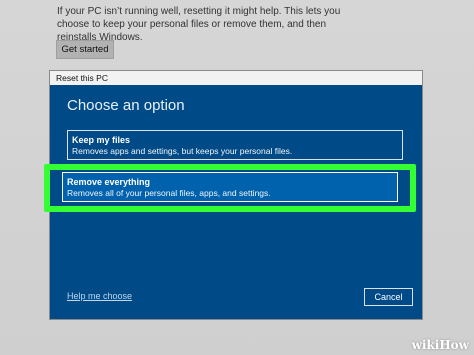 The image size is (474, 355). What do you see at coordinates (99, 296) in the screenshot?
I see `help-me-choose-link: Help me choose` at bounding box center [99, 296].